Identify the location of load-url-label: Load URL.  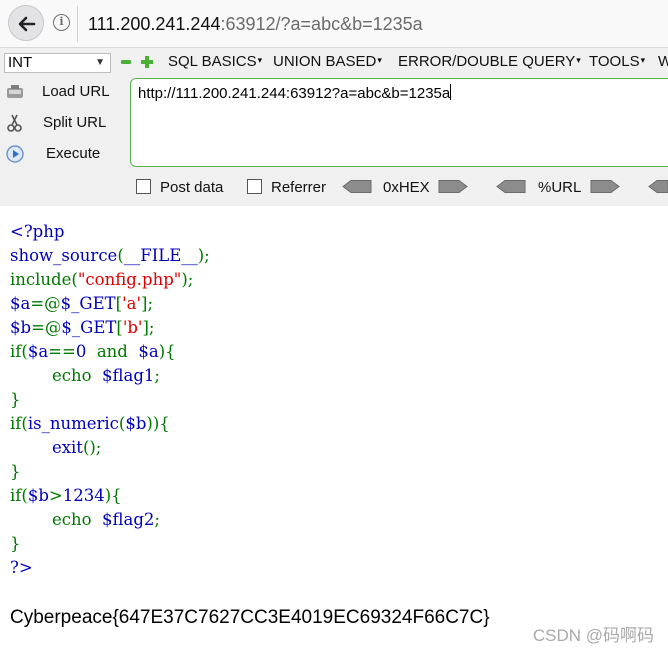
(76, 91).